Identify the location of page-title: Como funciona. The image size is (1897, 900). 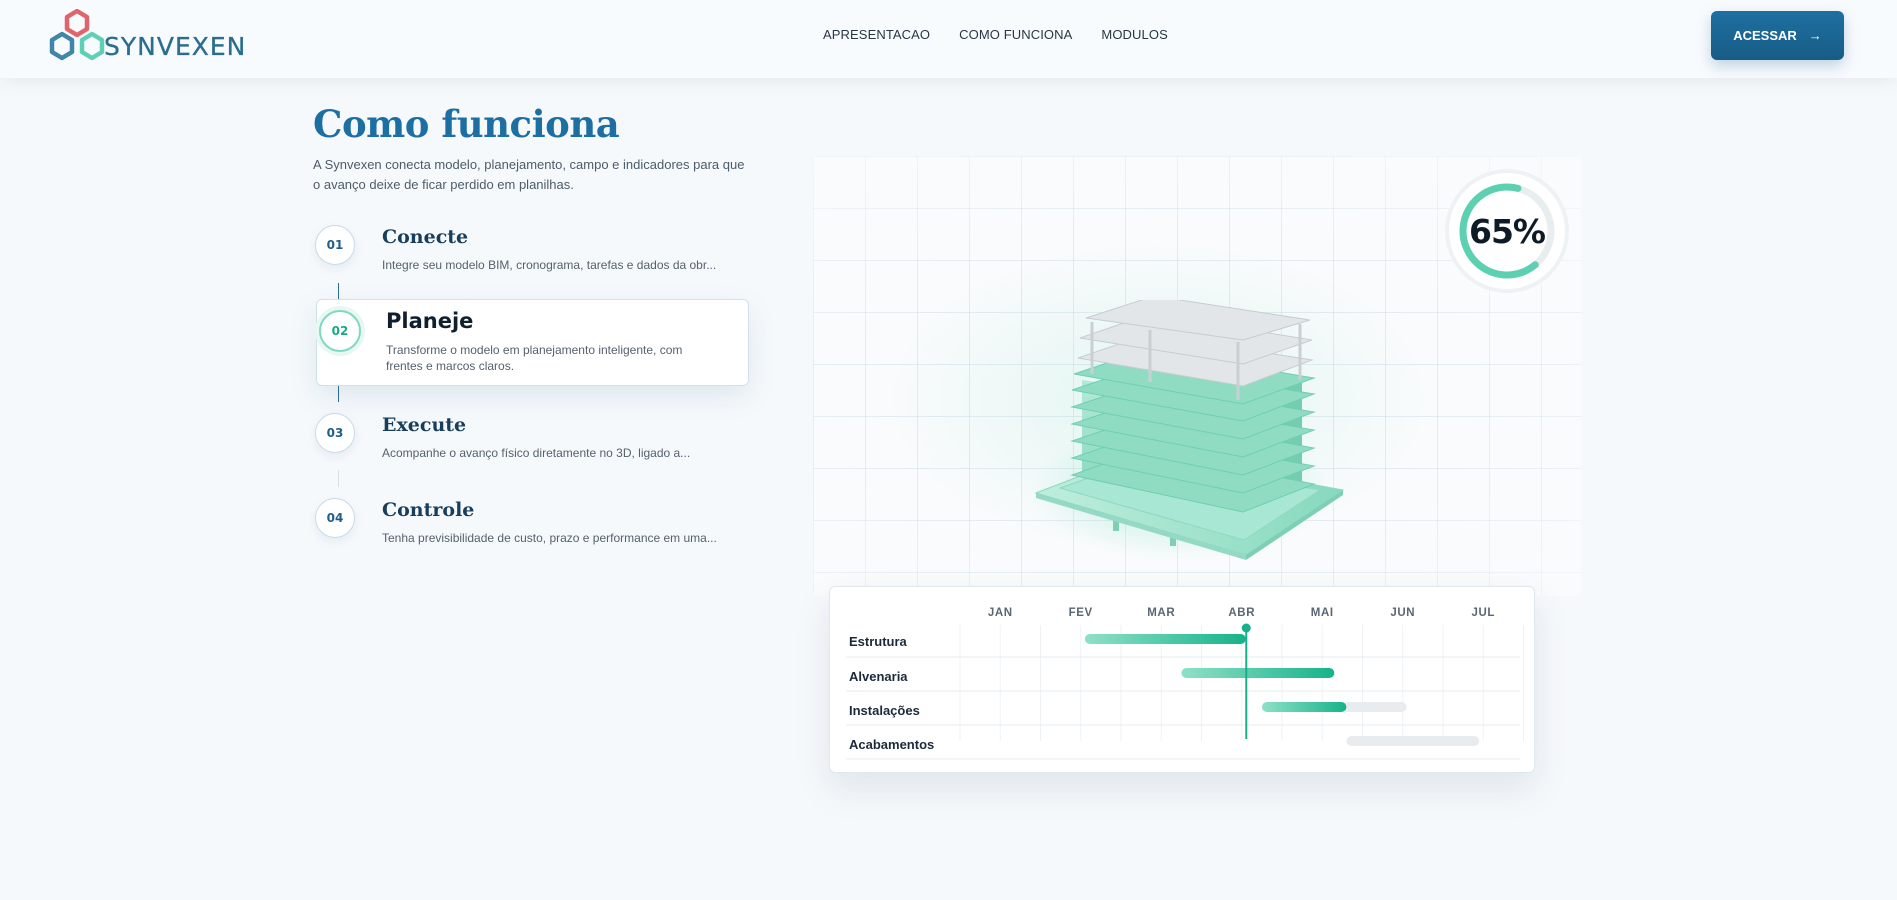
(466, 124).